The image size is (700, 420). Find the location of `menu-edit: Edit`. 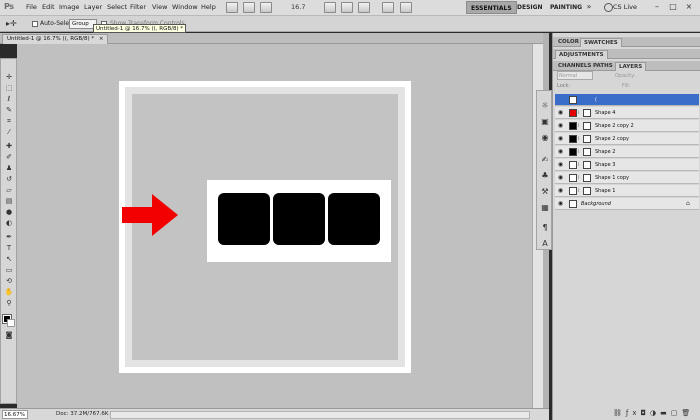

menu-edit: Edit is located at coordinates (48, 7).